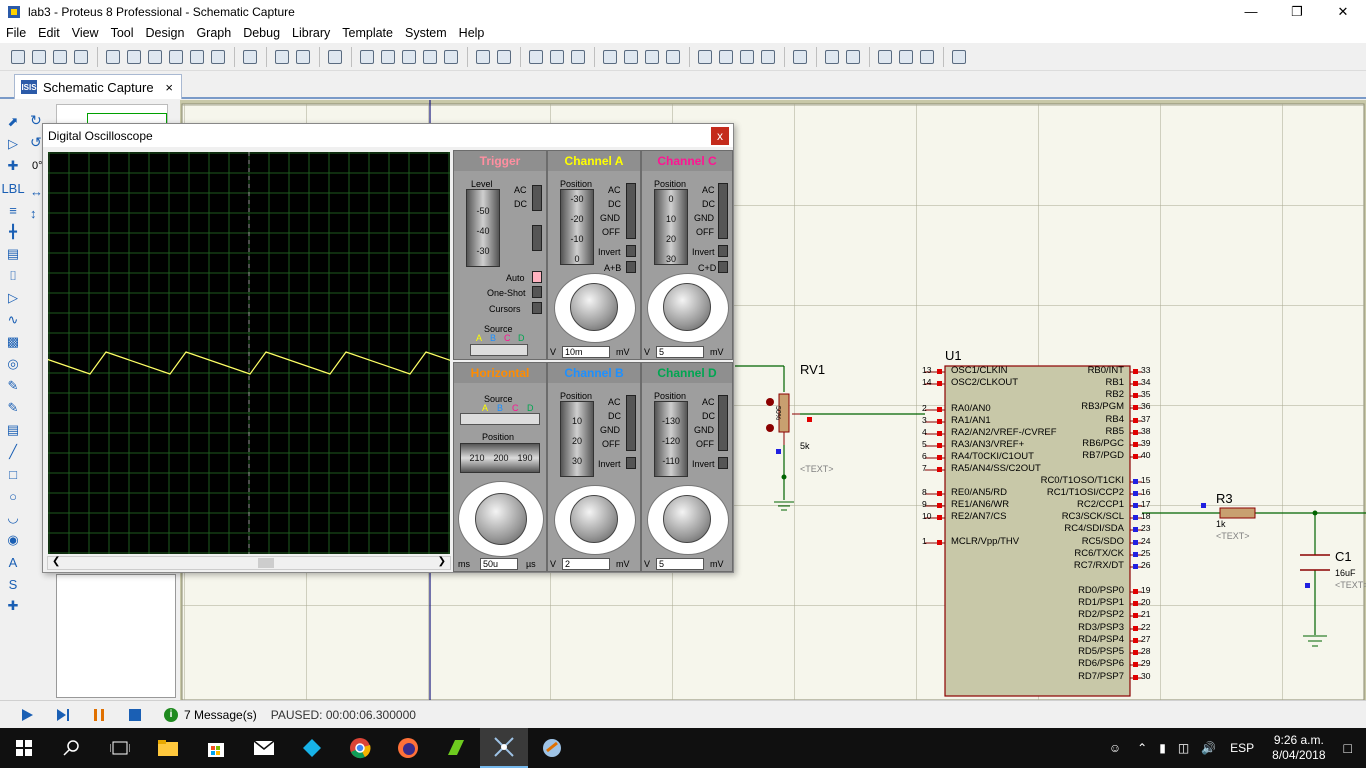  What do you see at coordinates (367, 57) in the screenshot?
I see `pan-icon` at bounding box center [367, 57].